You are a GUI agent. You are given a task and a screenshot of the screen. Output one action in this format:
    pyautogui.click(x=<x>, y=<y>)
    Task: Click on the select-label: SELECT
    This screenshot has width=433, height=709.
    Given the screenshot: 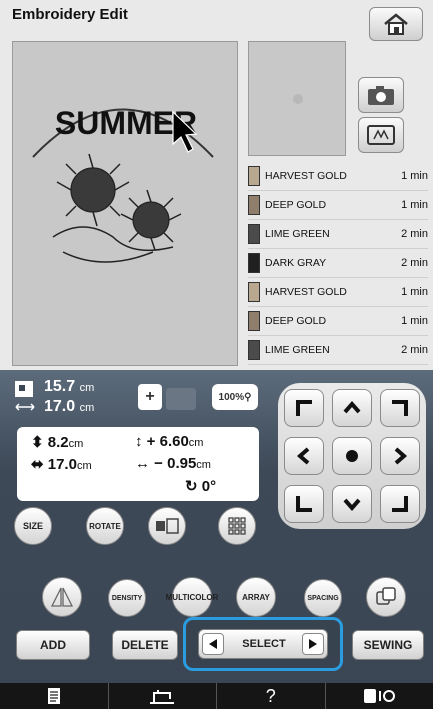 What is the action you would take?
    pyautogui.click(x=264, y=644)
    